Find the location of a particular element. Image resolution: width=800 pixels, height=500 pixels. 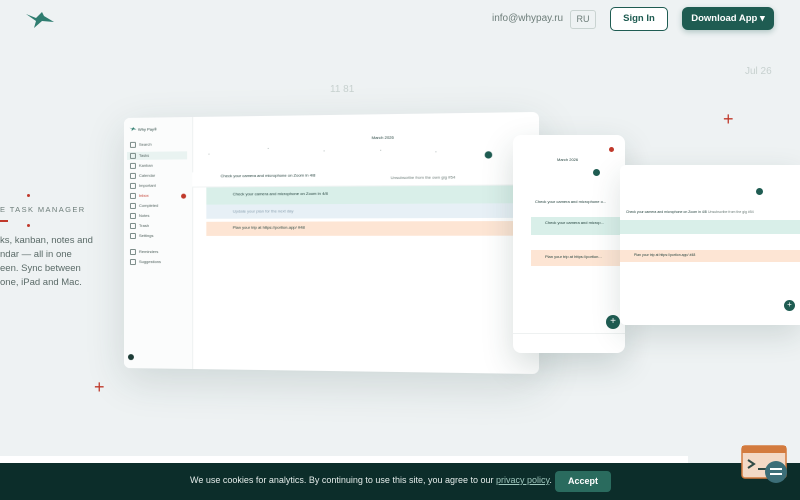

task-title: Update your plan for the next day is located at coordinates (263, 211).